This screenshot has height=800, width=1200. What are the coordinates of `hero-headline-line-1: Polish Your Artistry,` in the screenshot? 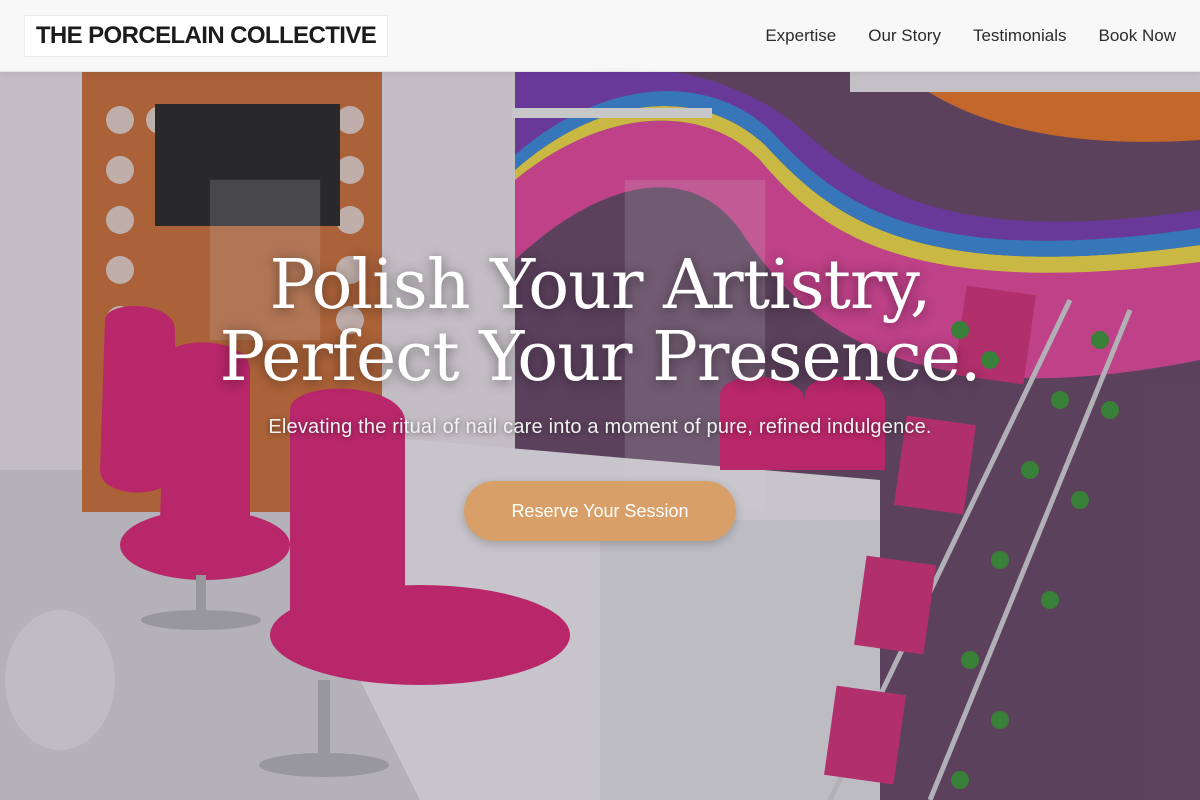 It's located at (600, 285).